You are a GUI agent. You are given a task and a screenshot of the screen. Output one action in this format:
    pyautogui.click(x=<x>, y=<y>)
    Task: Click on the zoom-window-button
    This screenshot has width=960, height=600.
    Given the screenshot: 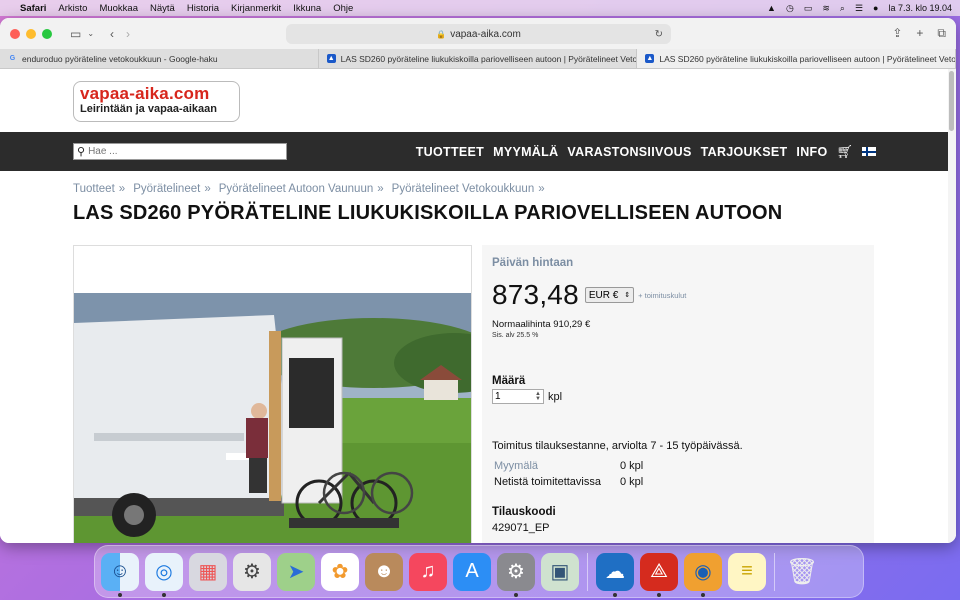 What is the action you would take?
    pyautogui.click(x=47, y=33)
    